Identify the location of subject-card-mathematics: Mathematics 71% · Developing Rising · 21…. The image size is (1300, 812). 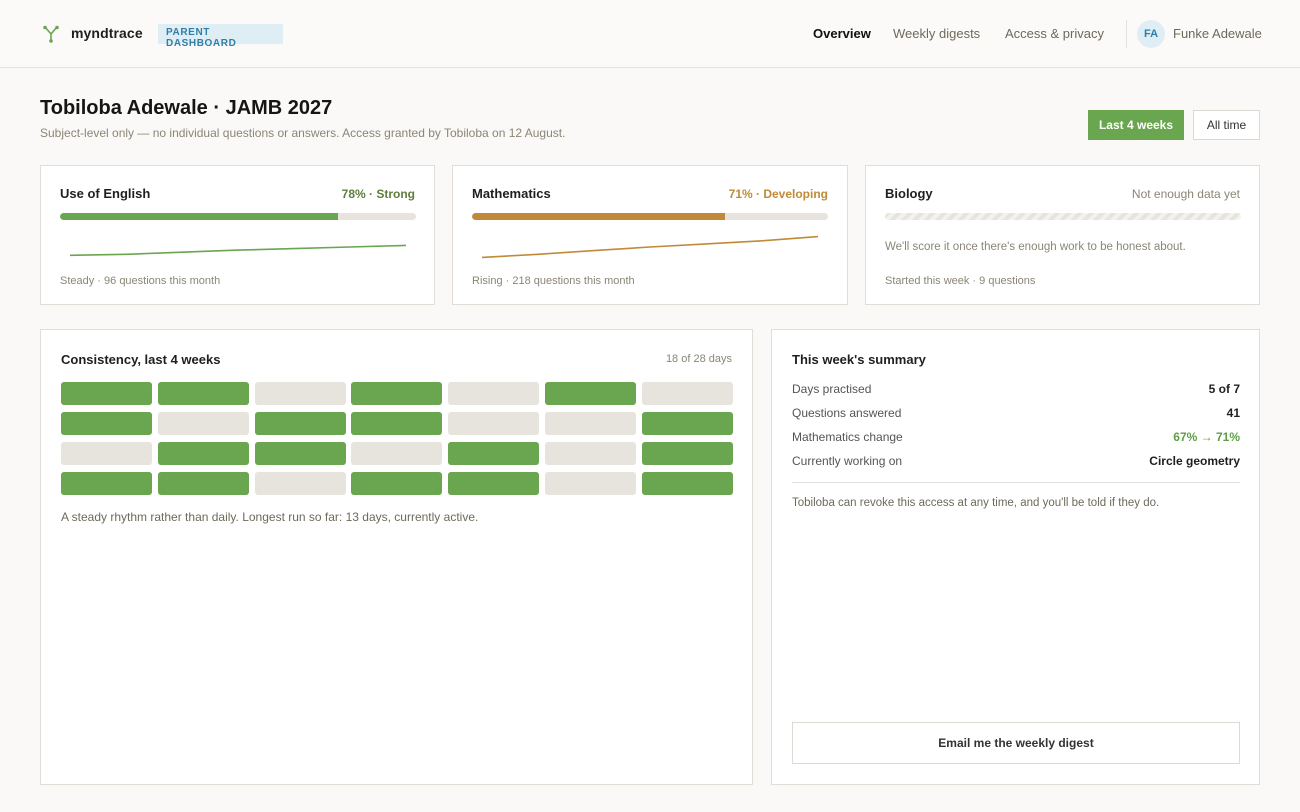
(650, 235).